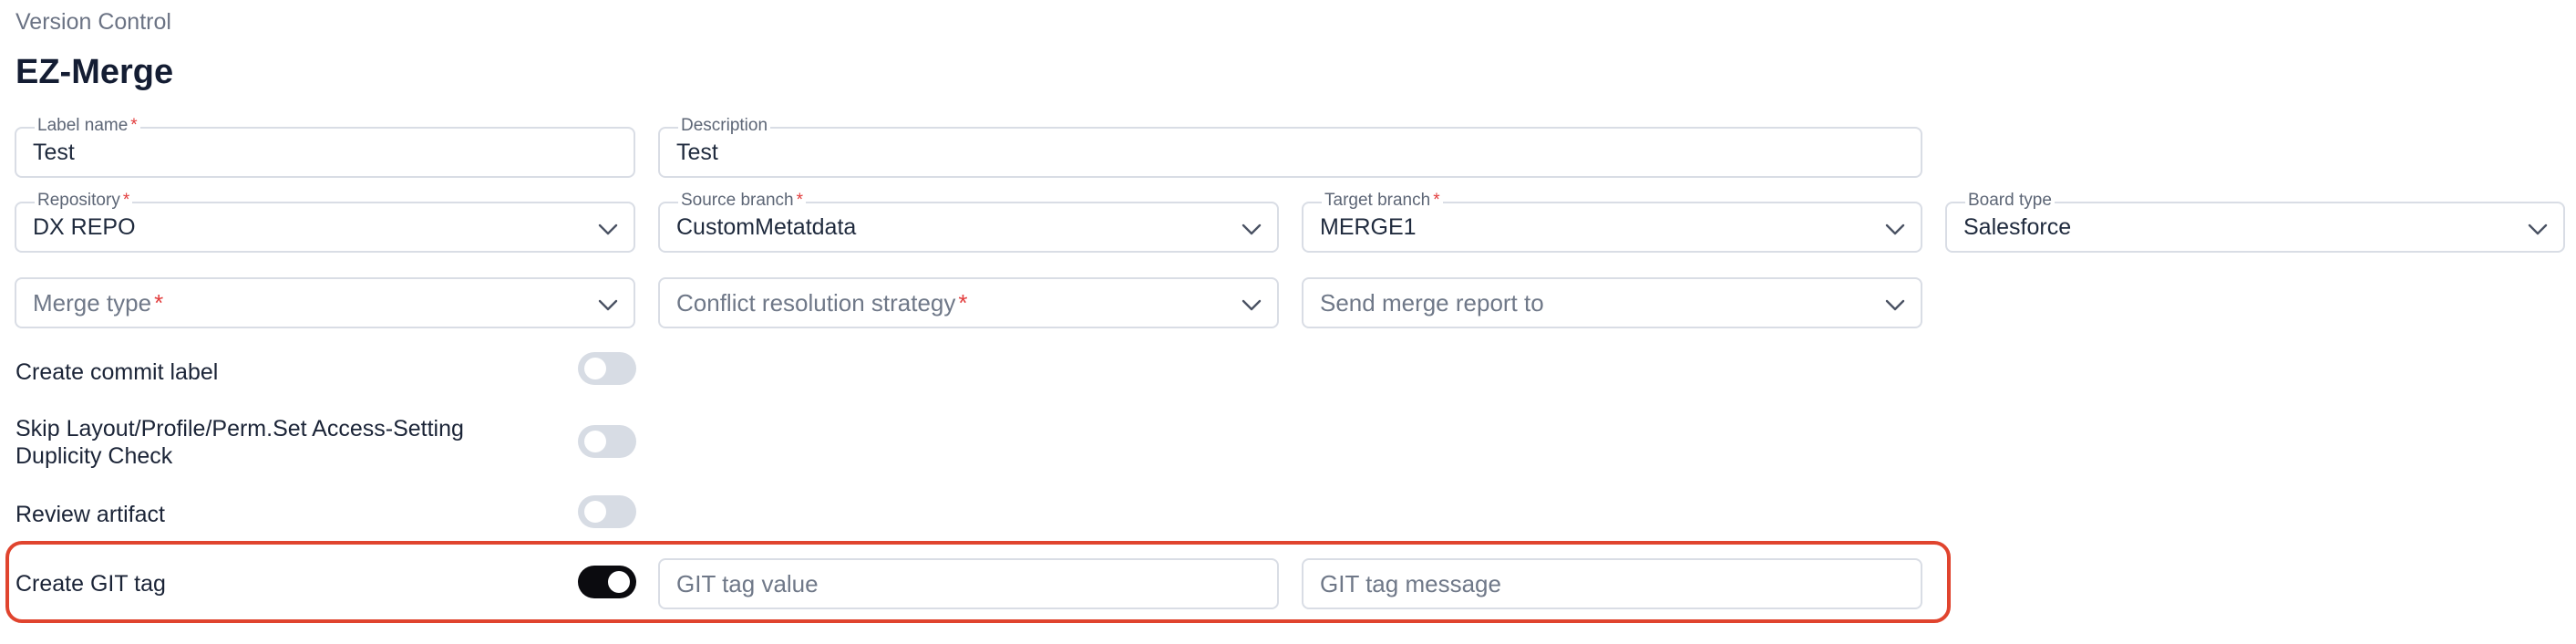  Describe the element at coordinates (2010, 201) in the screenshot. I see `board-type-label: Board type` at that location.